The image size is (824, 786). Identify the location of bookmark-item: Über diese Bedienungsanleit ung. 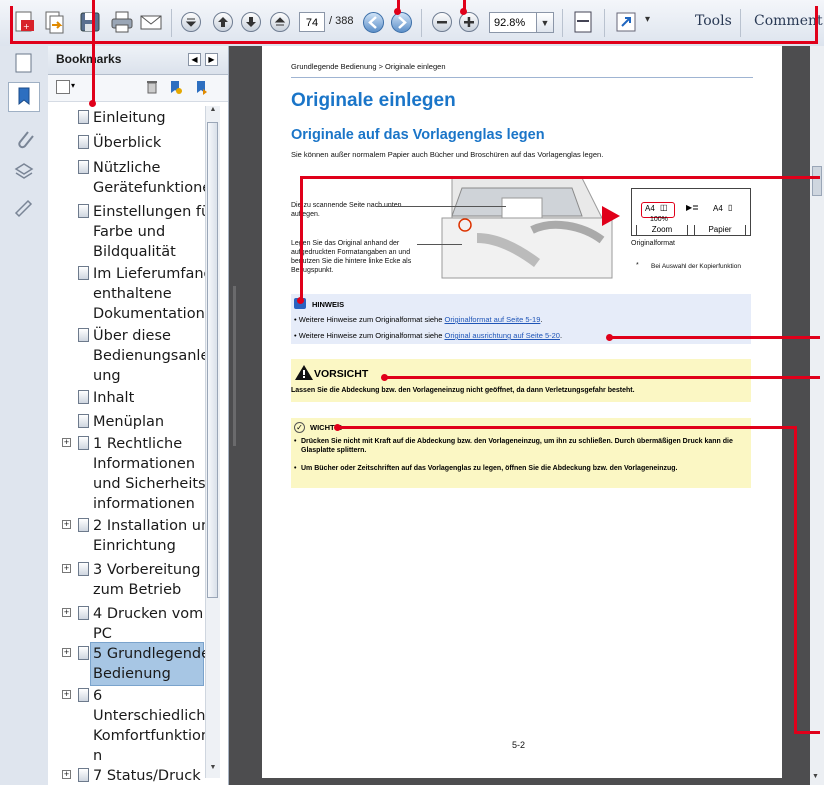
(156, 356).